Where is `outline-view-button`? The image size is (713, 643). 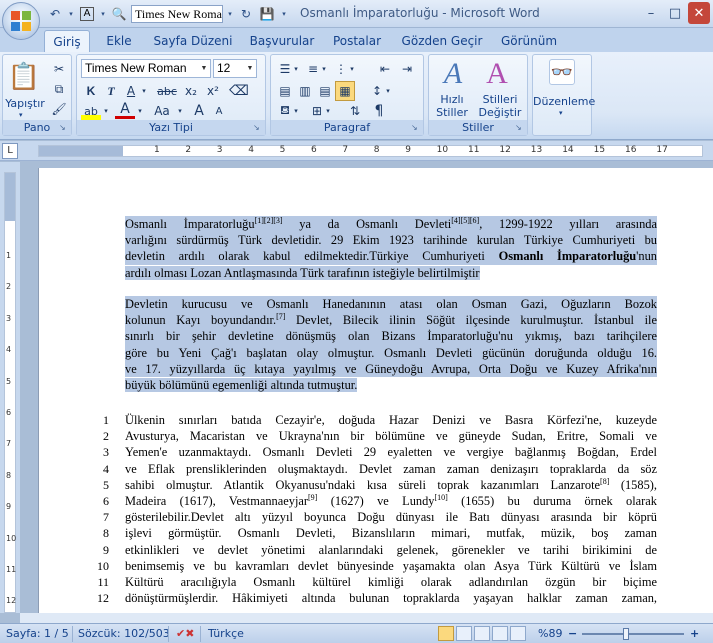
outline-view-button is located at coordinates (500, 633).